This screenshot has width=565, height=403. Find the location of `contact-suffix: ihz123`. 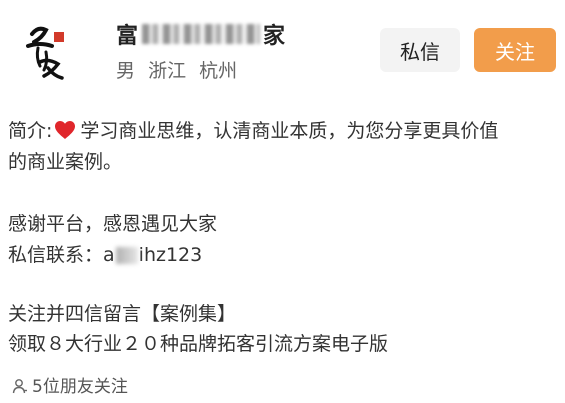

contact-suffix: ihz123 is located at coordinates (170, 255).